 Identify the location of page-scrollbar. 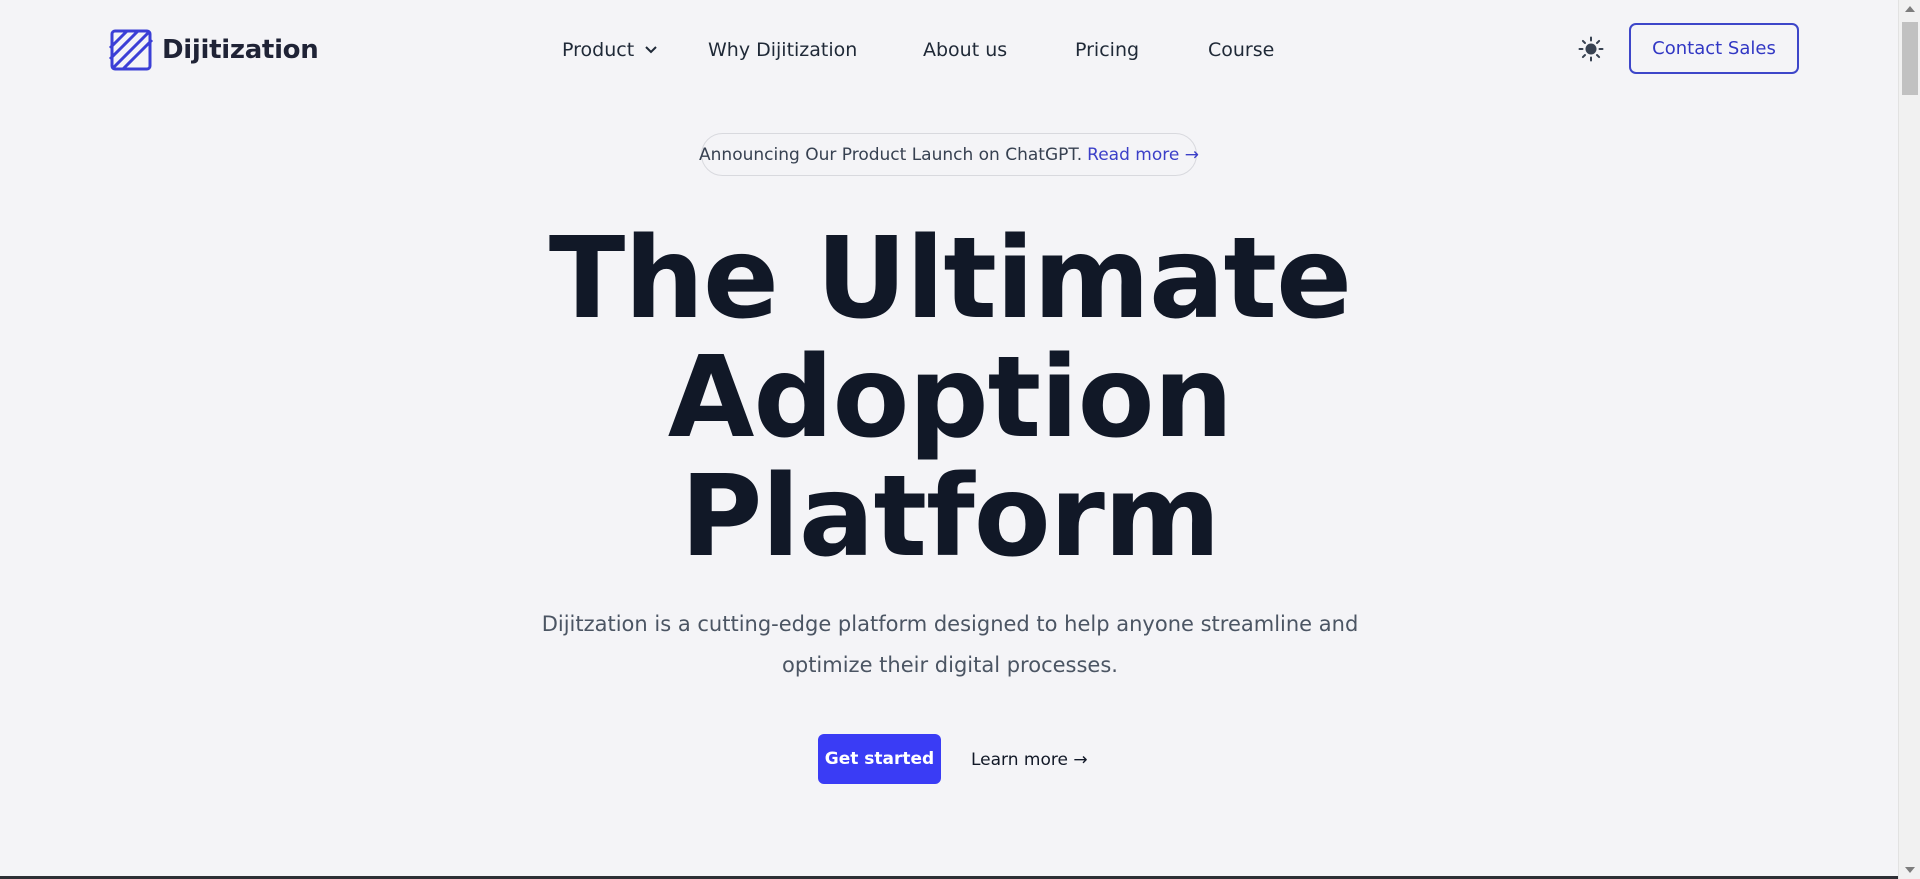
(1909, 439).